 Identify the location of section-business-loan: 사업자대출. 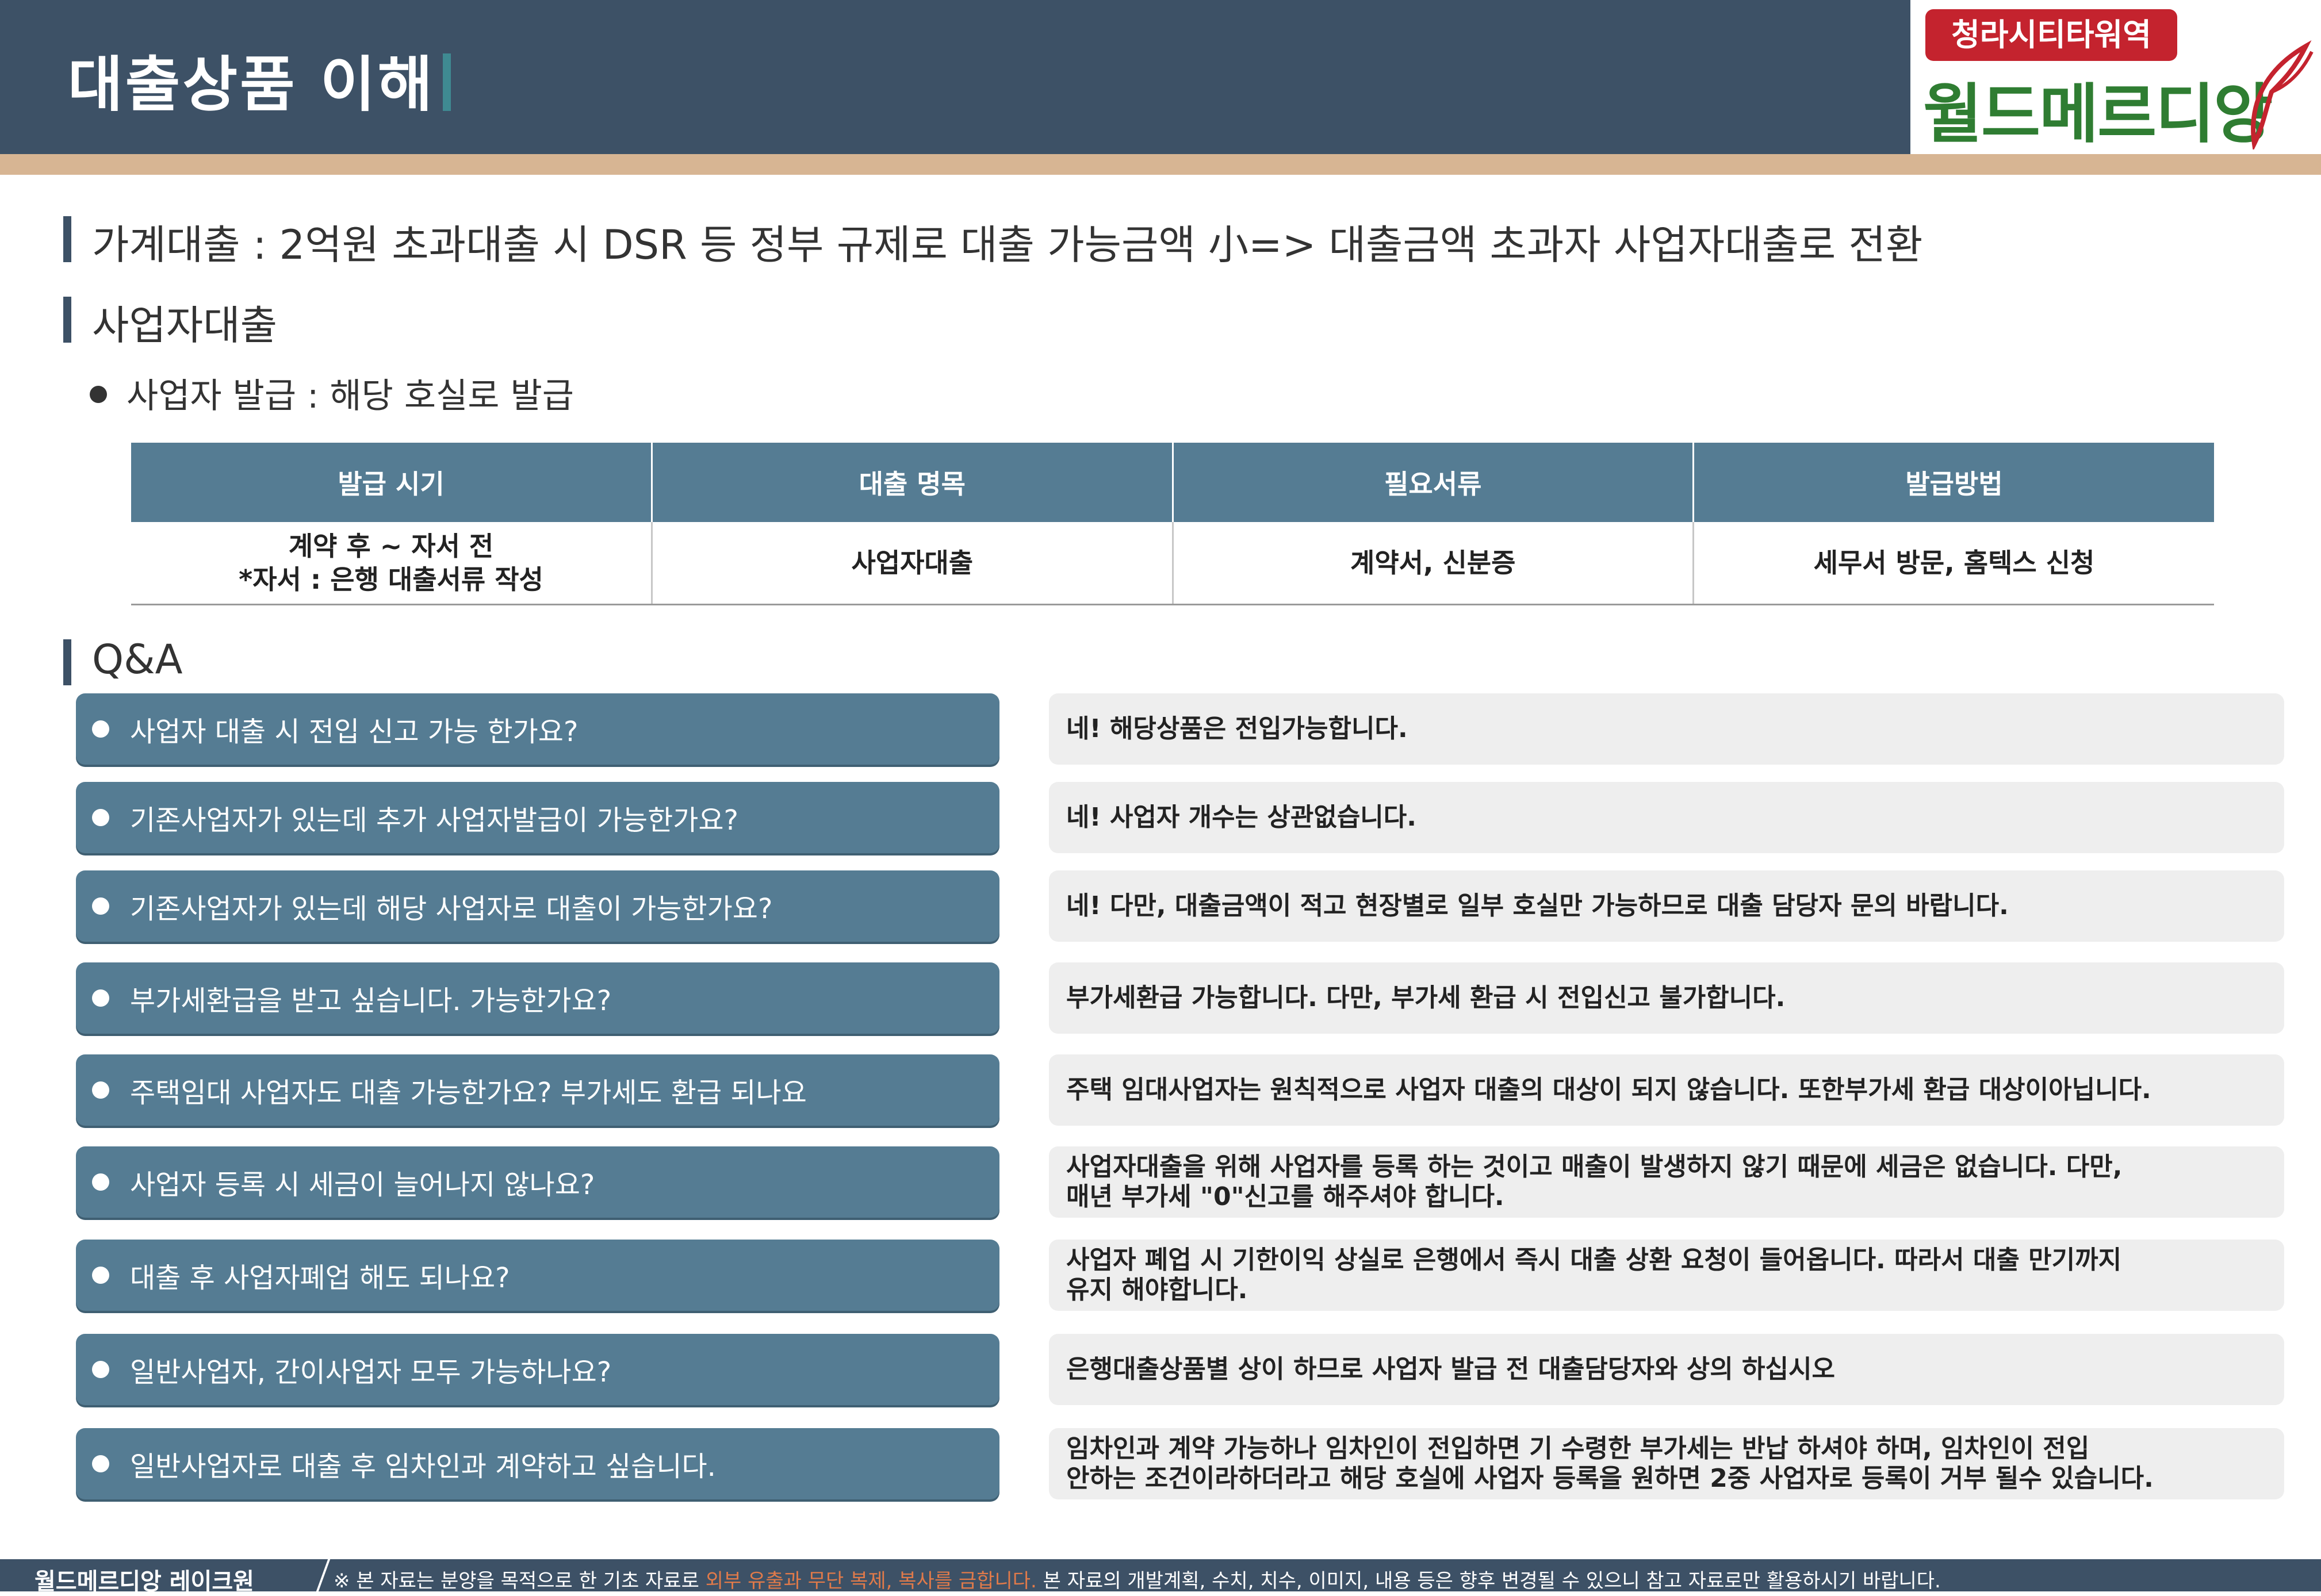
(170, 322).